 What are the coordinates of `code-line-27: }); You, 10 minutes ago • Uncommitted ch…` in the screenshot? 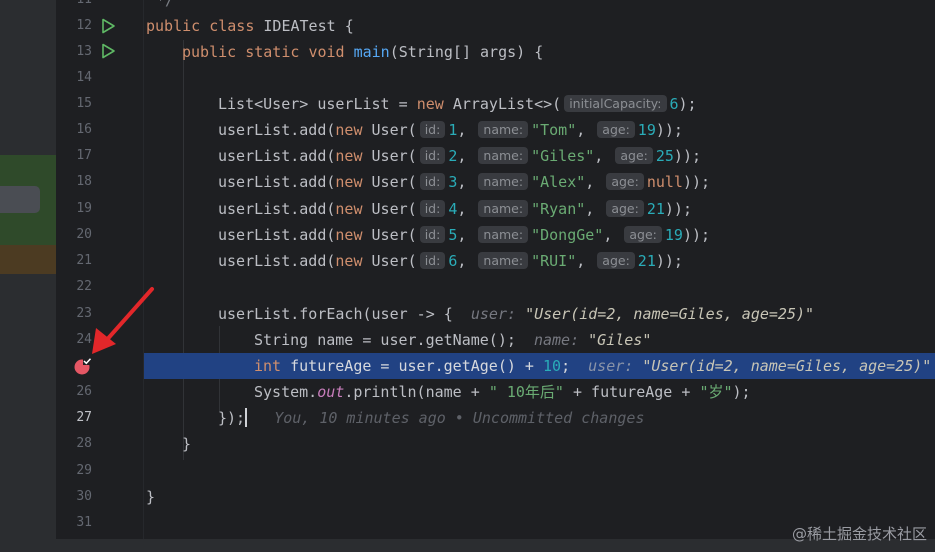 It's located at (431, 418).